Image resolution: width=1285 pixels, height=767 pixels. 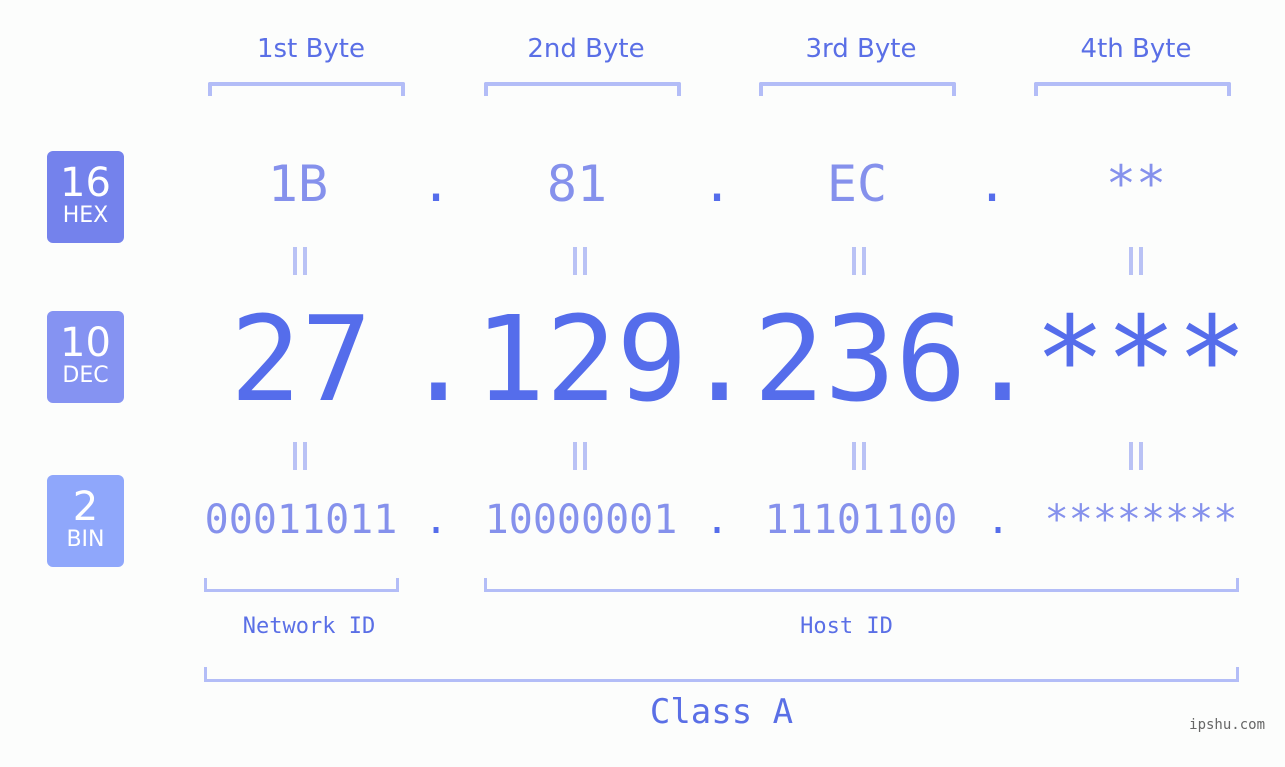 I want to click on dec-value-1: 27, so click(x=301, y=359).